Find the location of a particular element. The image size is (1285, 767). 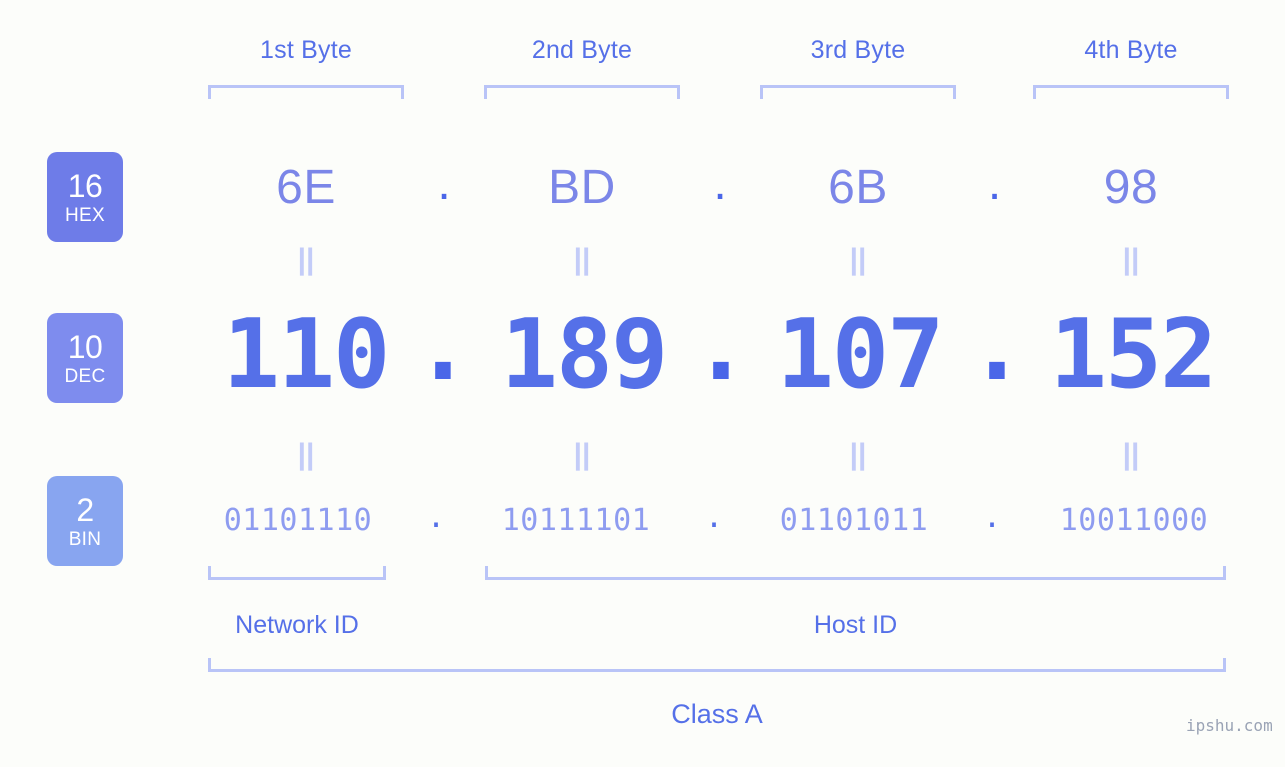

hex-value-4: 98 is located at coordinates (1131, 187).